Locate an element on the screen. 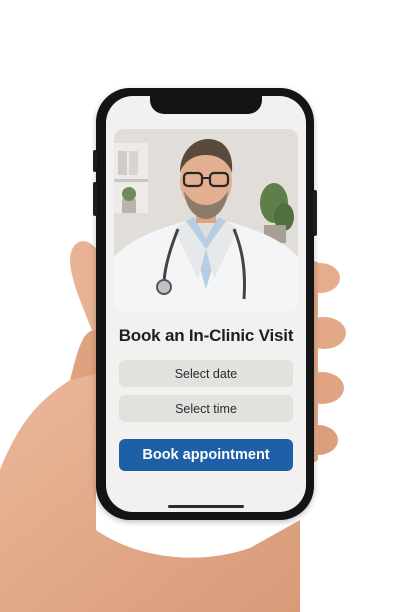  select-time-button: Select time is located at coordinates (206, 408).